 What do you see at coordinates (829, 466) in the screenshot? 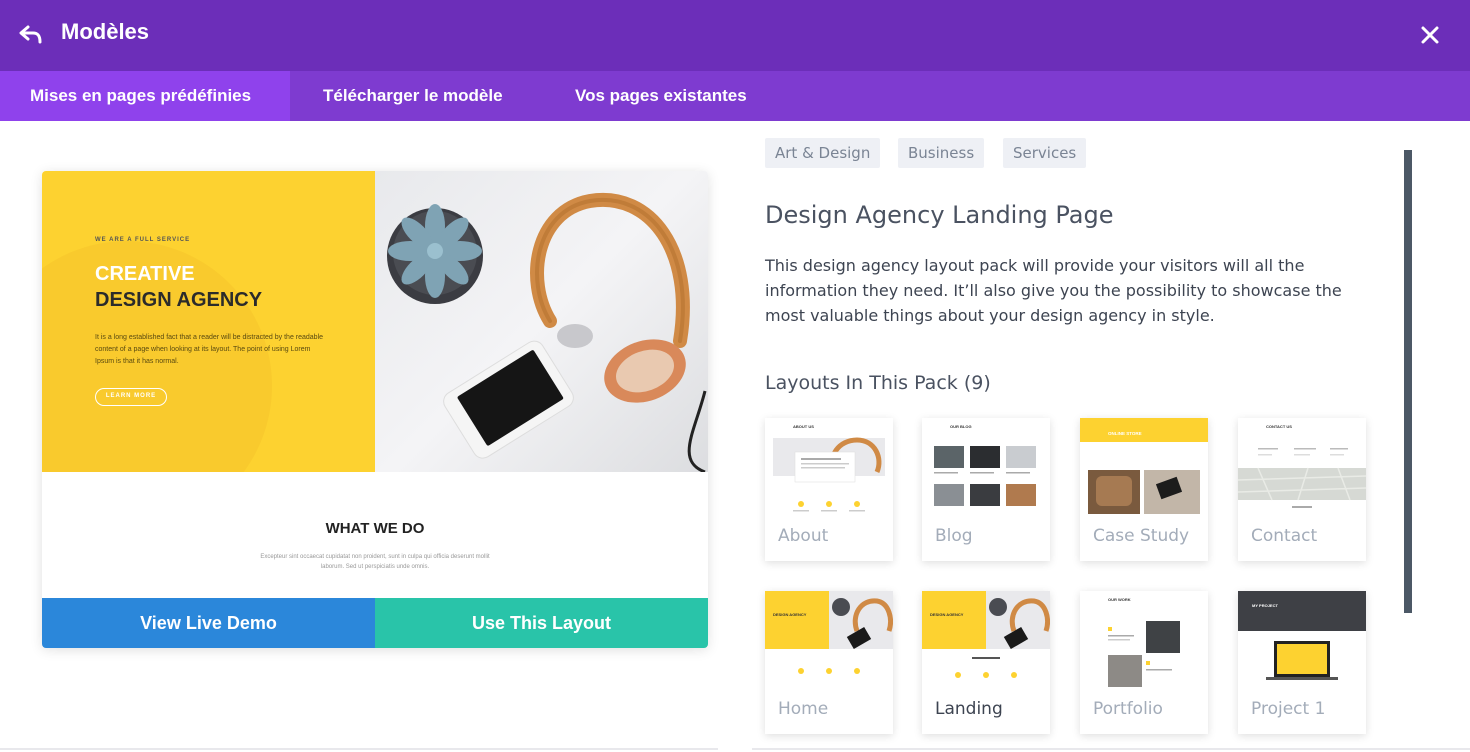
I see `layout-thumb-image: ABOUT US` at bounding box center [829, 466].